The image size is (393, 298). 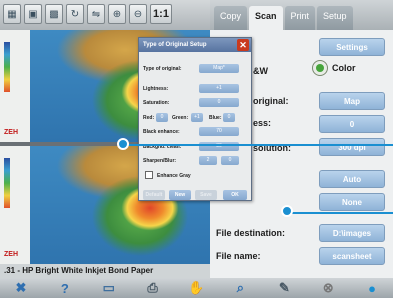 I want to click on blue-label: Blue:, so click(x=215, y=118).